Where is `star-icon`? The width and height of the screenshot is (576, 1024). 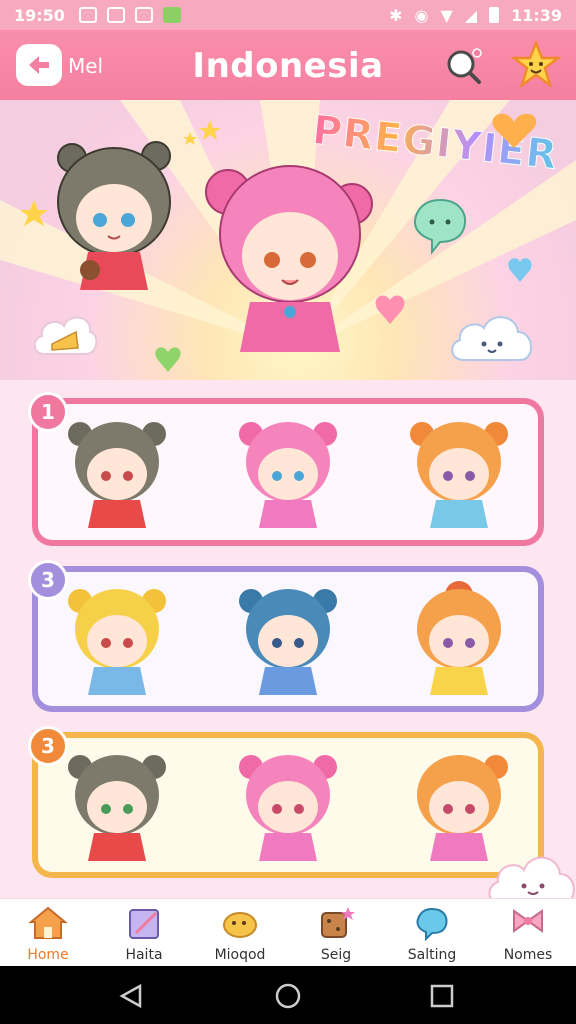 star-icon is located at coordinates (536, 64).